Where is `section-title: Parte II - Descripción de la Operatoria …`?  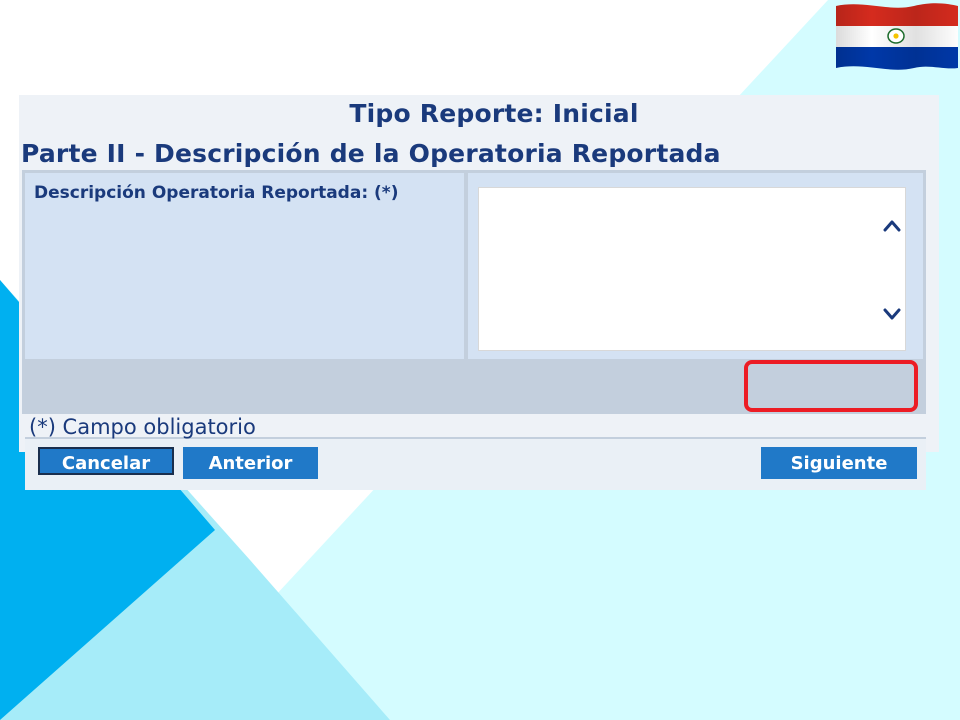
section-title: Parte II - Descripción de la Operatoria … is located at coordinates (371, 153).